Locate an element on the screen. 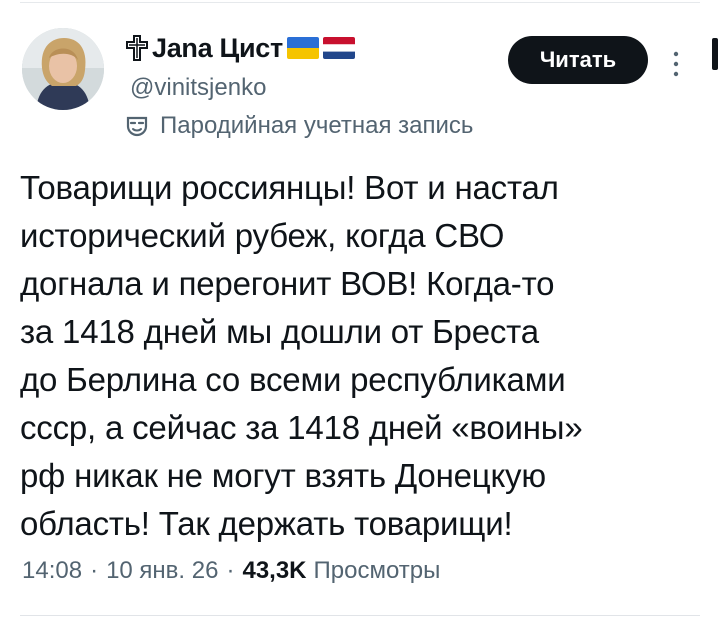 The width and height of the screenshot is (720, 623). tweet-time: 14:08 is located at coordinates (52, 571).